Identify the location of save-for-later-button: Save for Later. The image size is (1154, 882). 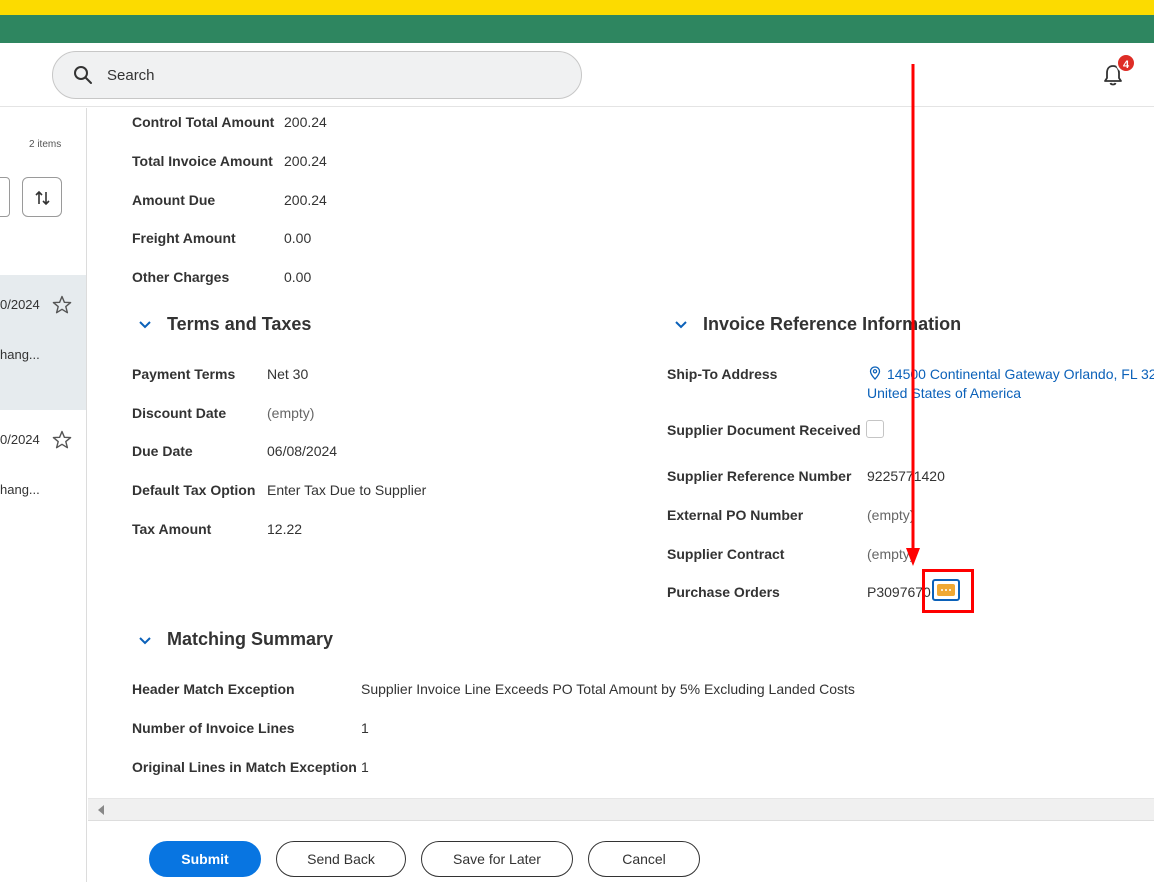
(497, 859).